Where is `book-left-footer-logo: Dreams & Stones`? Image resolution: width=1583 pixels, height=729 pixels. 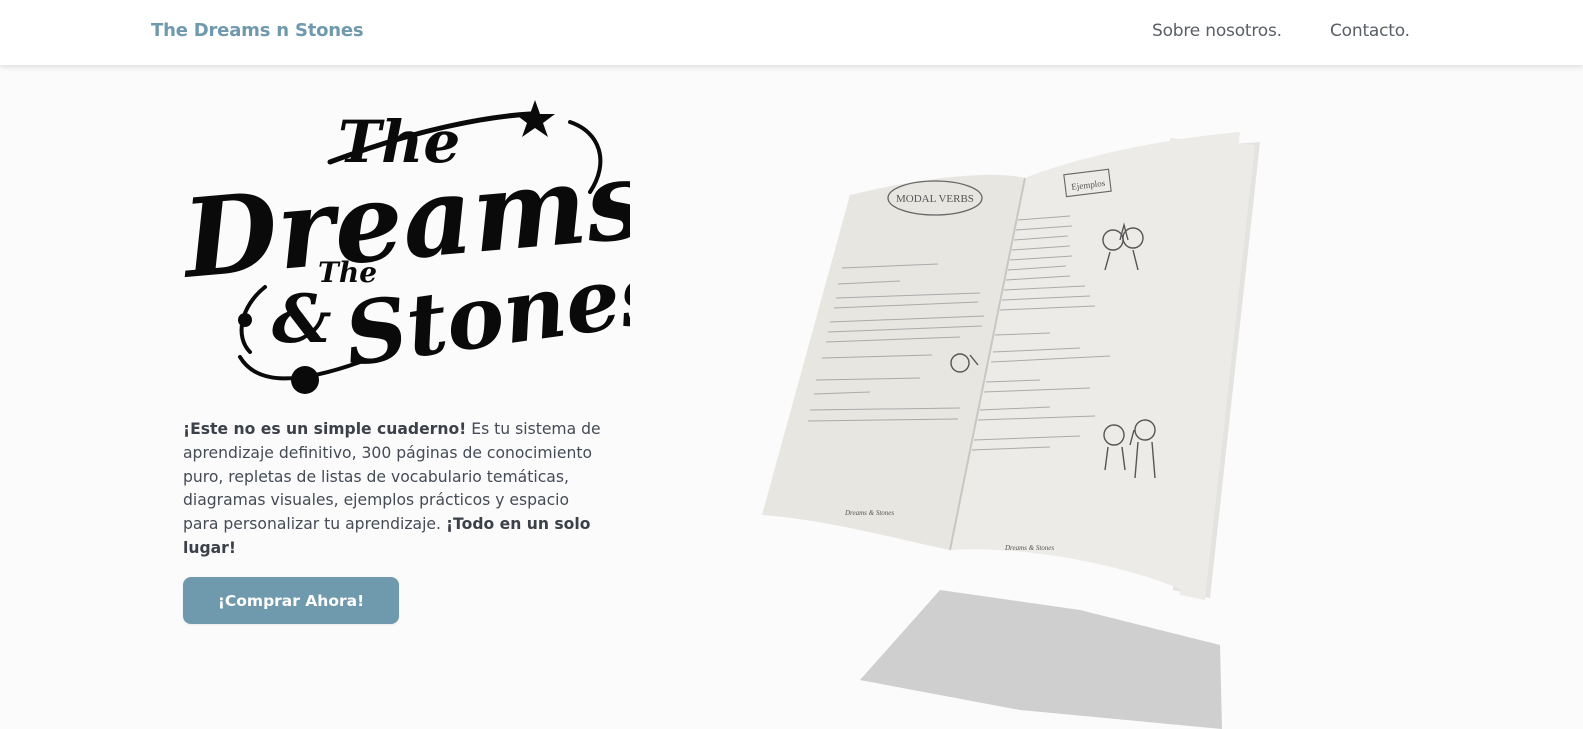 book-left-footer-logo: Dreams & Stones is located at coordinates (869, 513).